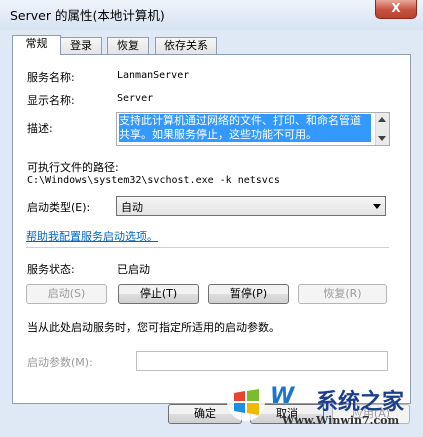 The width and height of the screenshot is (423, 437). I want to click on tab-recovery: 恢复, so click(128, 45).